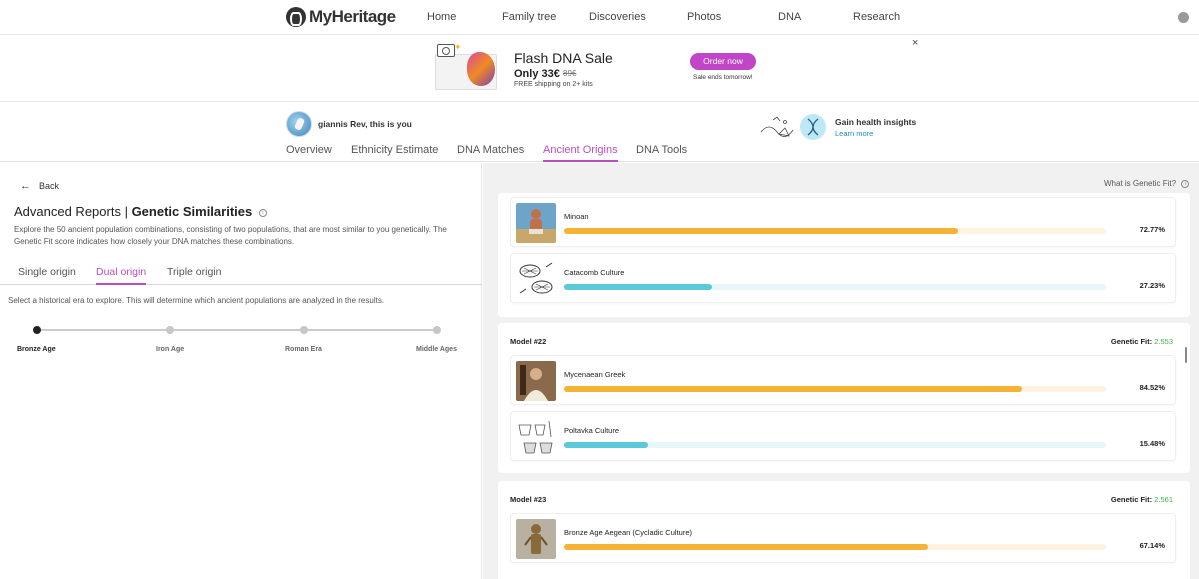  I want to click on era-label-middle-ages: Middle Ages, so click(436, 349).